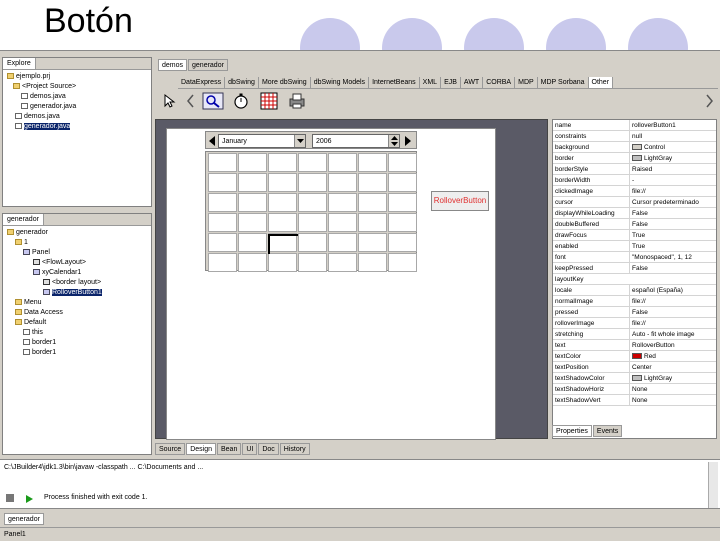  What do you see at coordinates (77, 333) in the screenshot?
I see `tree-node: this` at bounding box center [77, 333].